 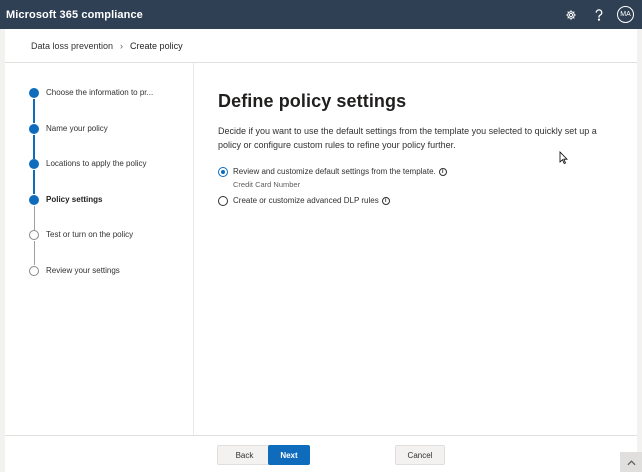 I want to click on step-label: Policy settings, so click(x=74, y=199).